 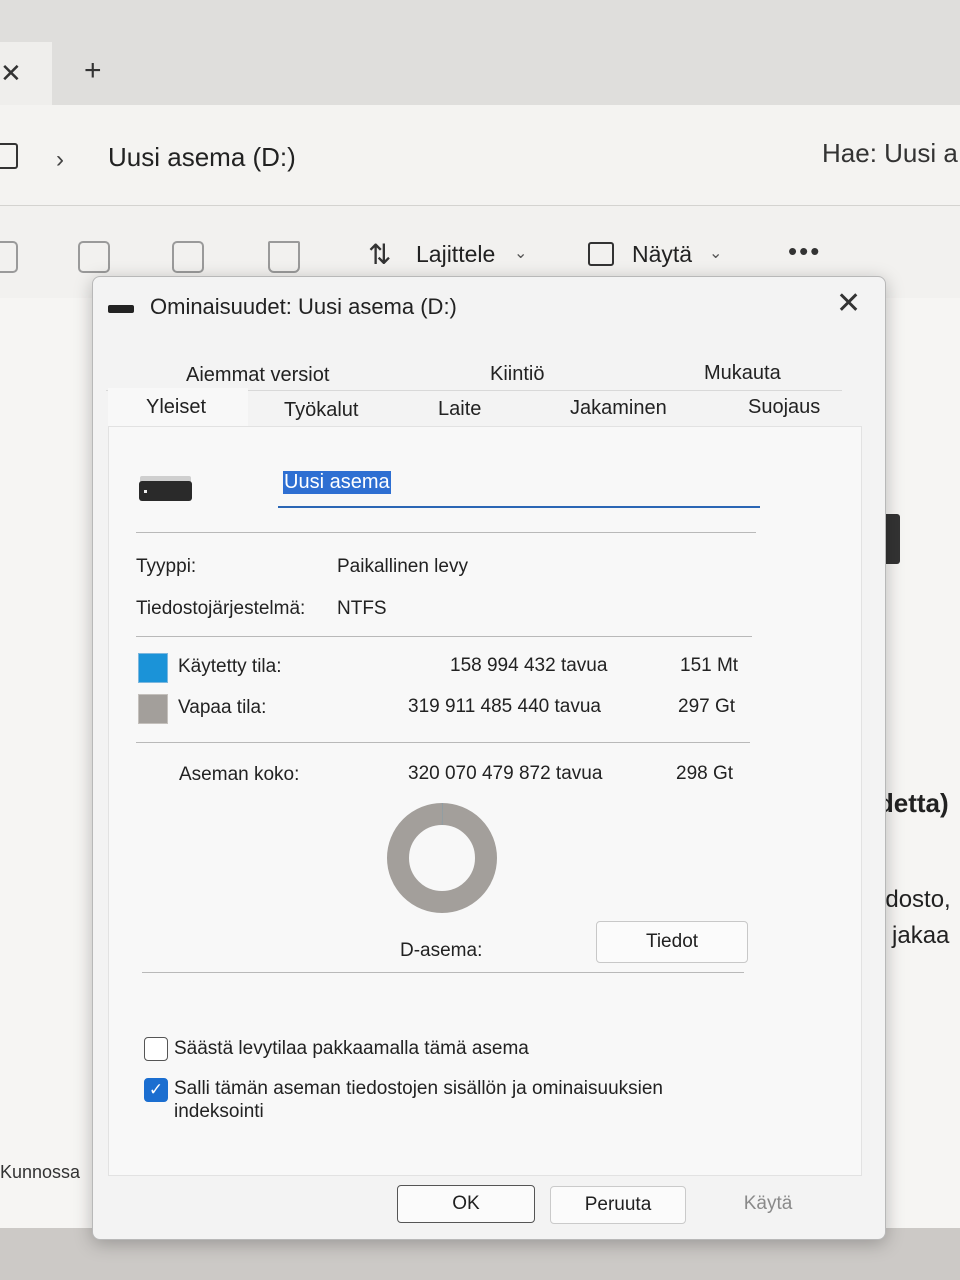 I want to click on capacity-bytes: 320 070 479 872 tavua, so click(x=505, y=773).